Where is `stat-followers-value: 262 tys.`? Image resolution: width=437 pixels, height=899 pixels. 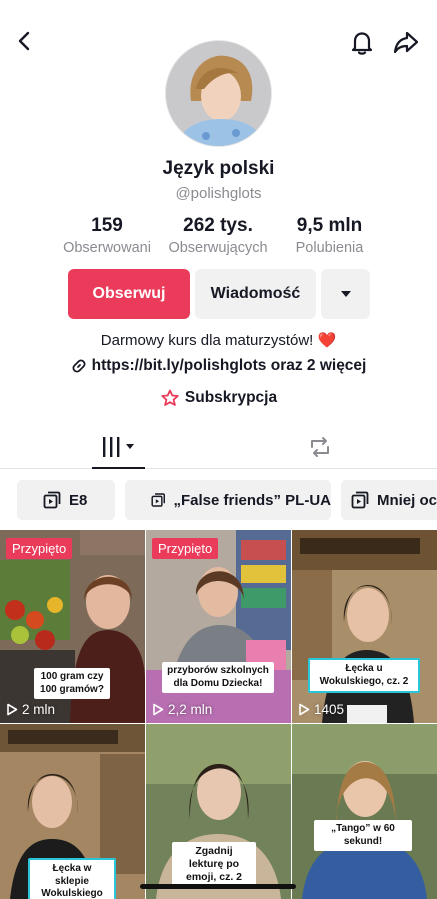
stat-followers-value: 262 tys. is located at coordinates (218, 225).